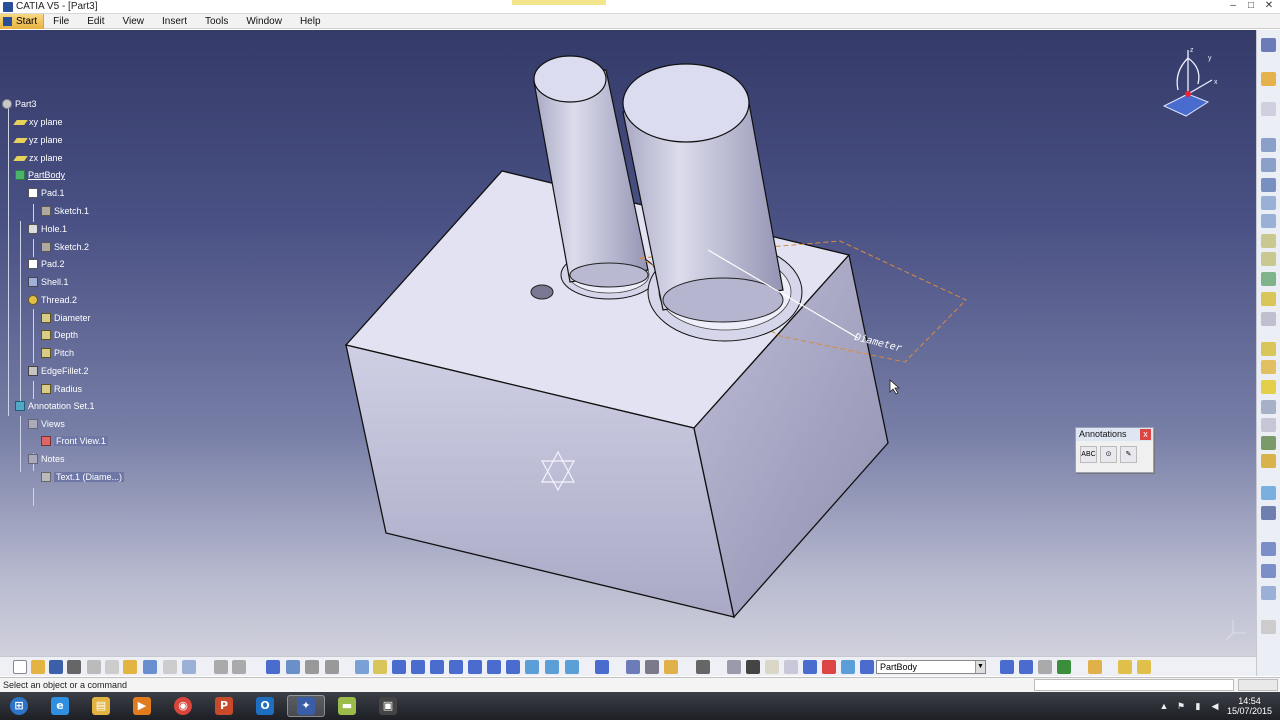 Image resolution: width=1280 pixels, height=720 pixels. What do you see at coordinates (55, 406) in the screenshot?
I see `tree-item-annotation-set: Annotation Set.1` at bounding box center [55, 406].